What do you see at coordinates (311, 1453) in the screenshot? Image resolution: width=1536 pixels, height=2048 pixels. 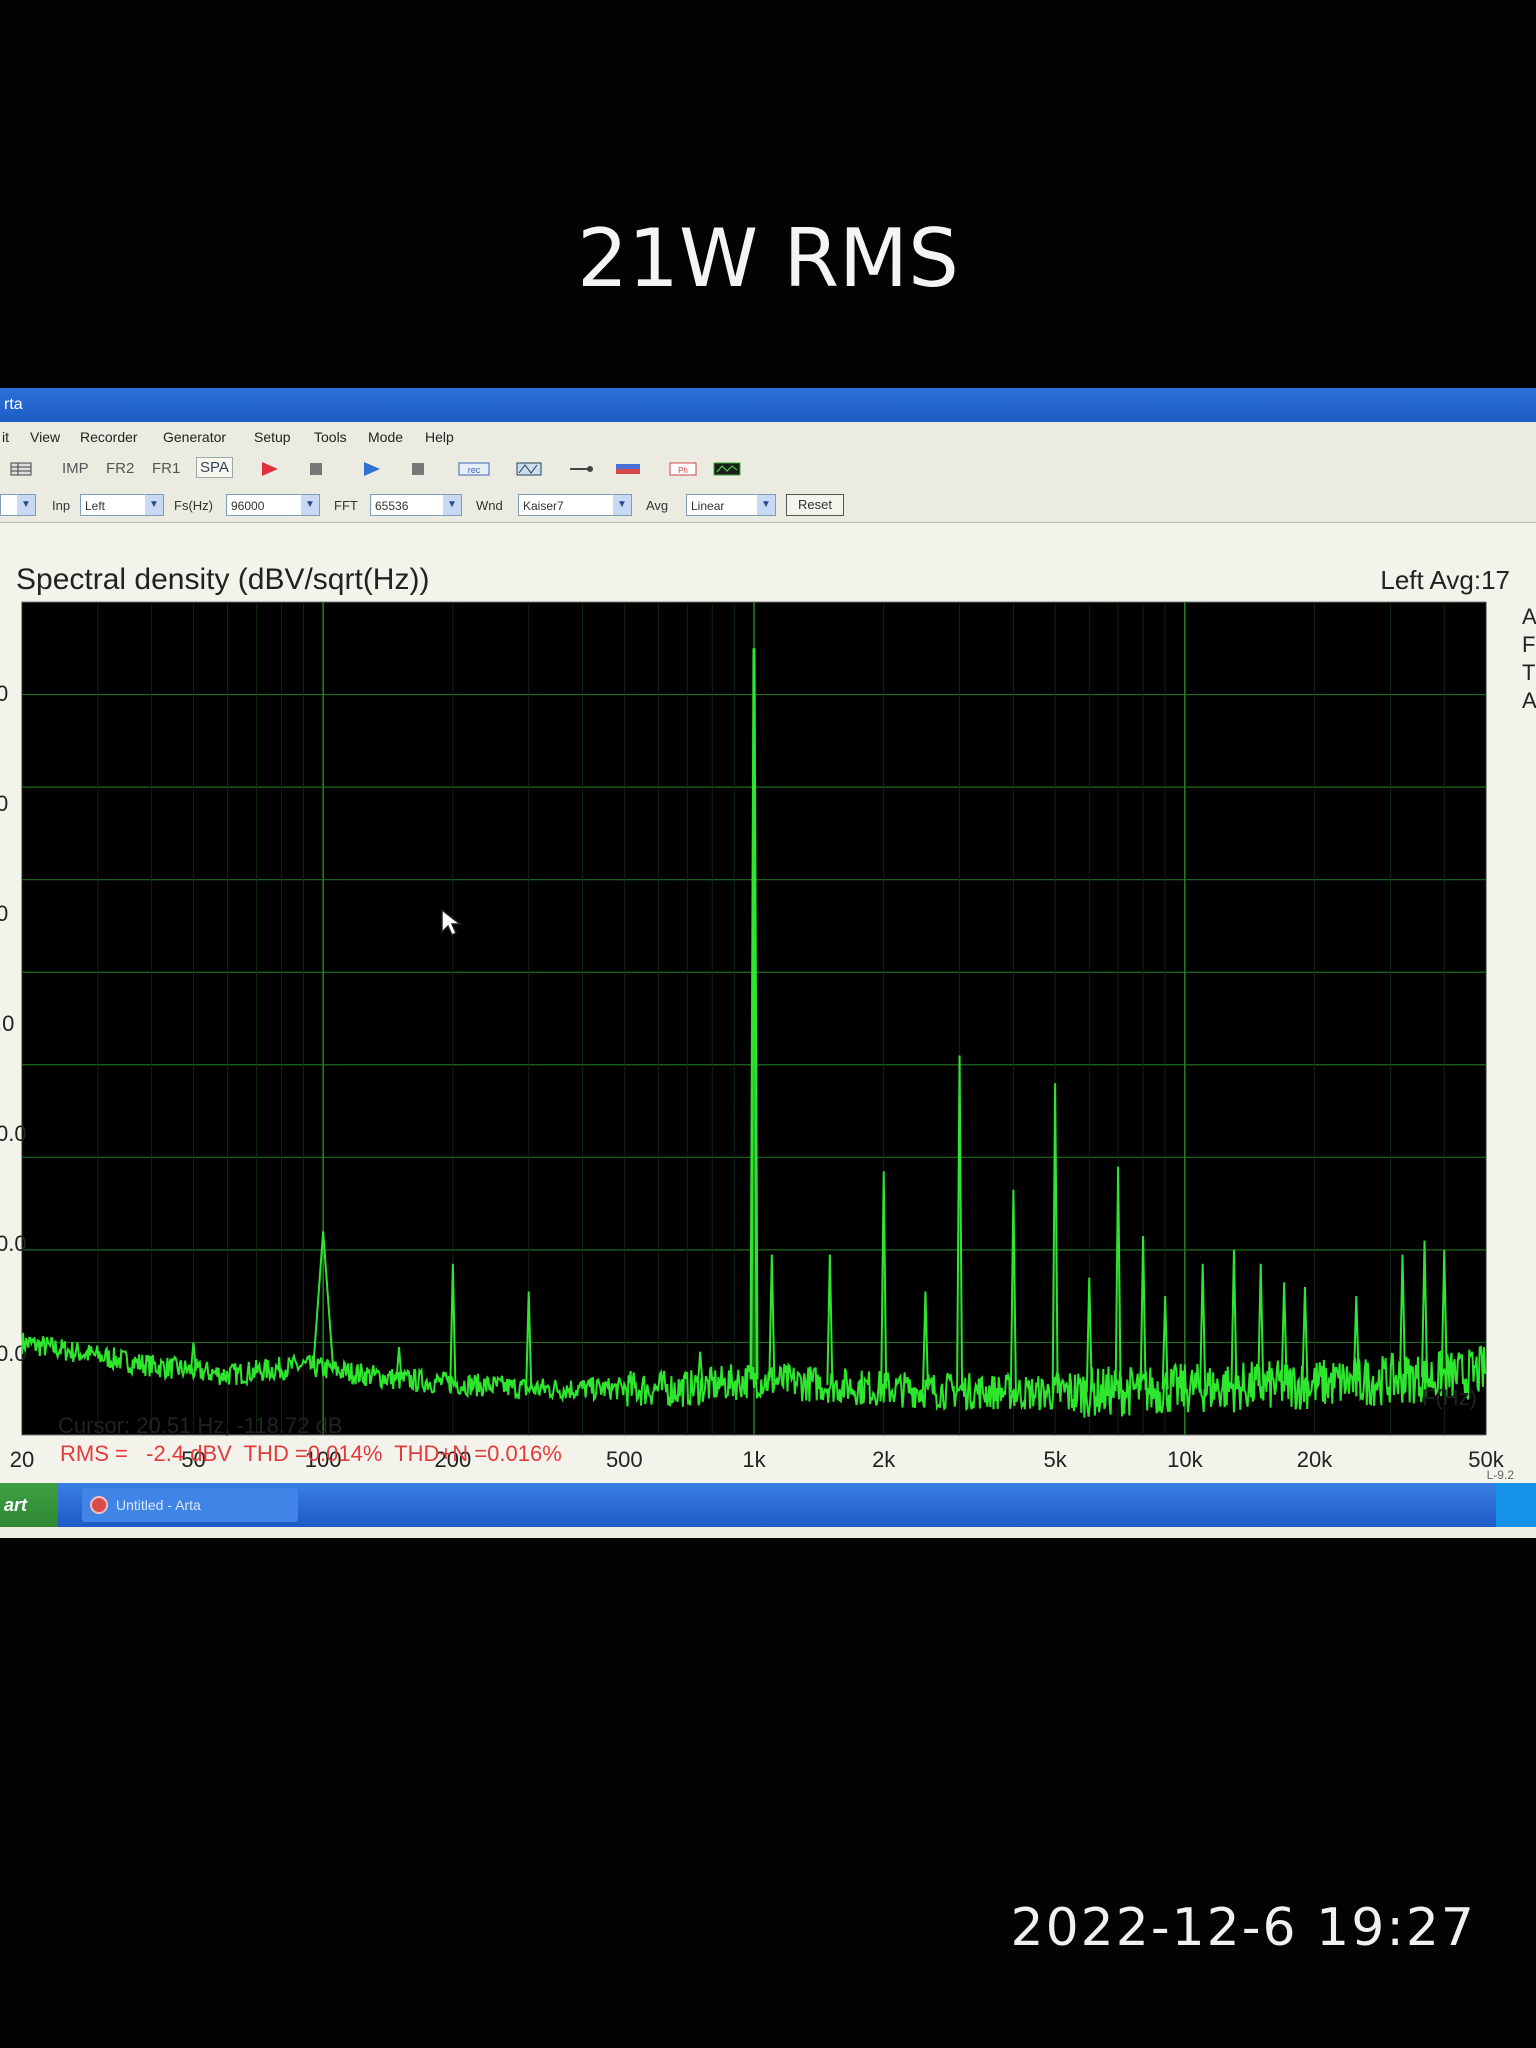 I see `measurement-results: RMS = -2.4 dBV THD =0.014% THD+N =0.016%` at bounding box center [311, 1453].